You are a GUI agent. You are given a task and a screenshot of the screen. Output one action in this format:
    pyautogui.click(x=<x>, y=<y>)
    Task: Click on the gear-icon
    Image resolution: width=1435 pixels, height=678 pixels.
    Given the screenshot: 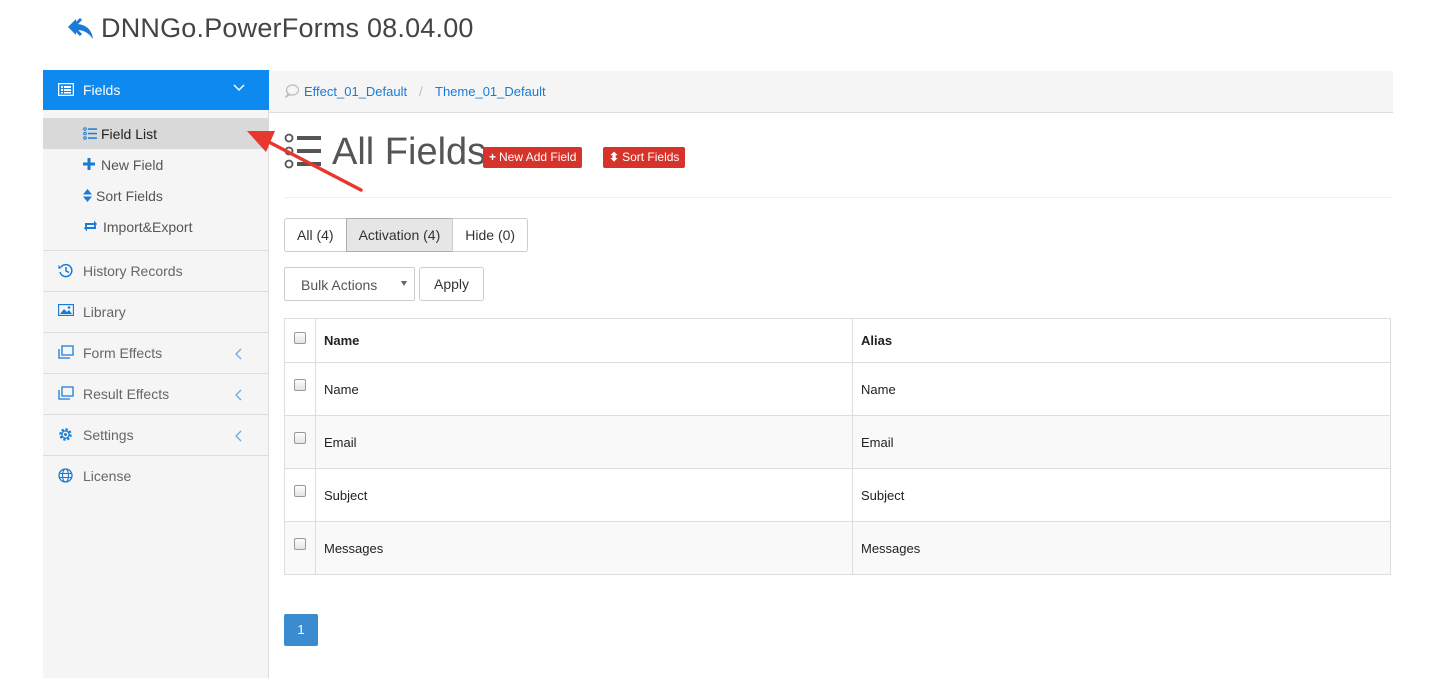 What is the action you would take?
    pyautogui.click(x=65, y=434)
    